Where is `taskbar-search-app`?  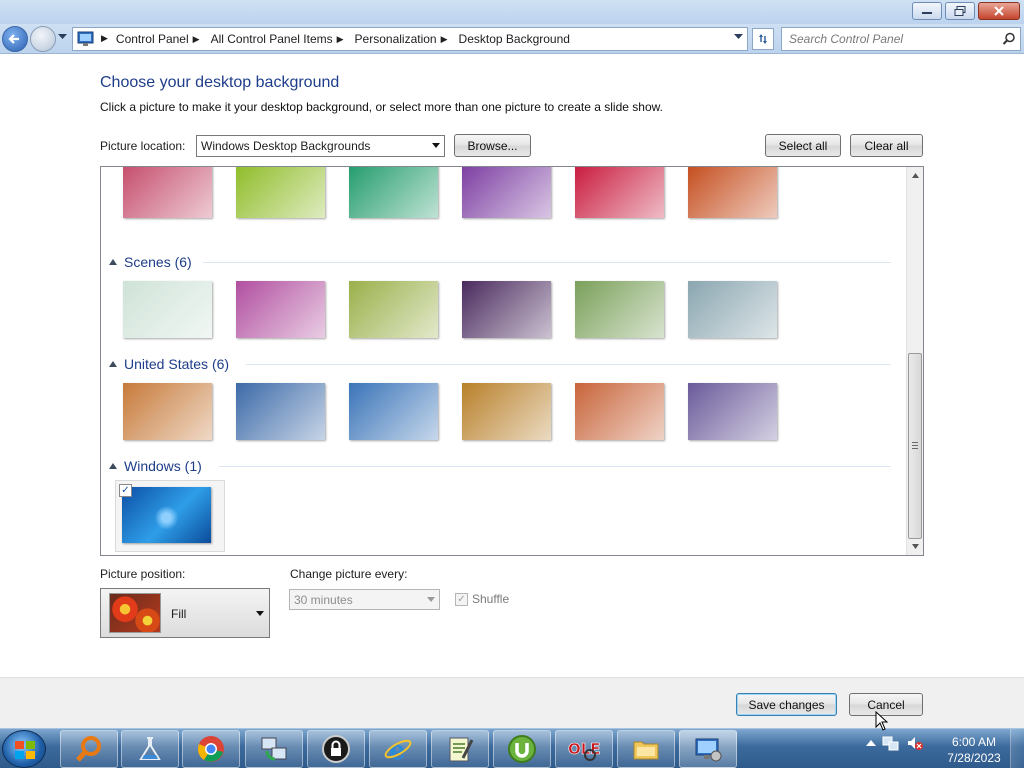
taskbar-search-app is located at coordinates (89, 749).